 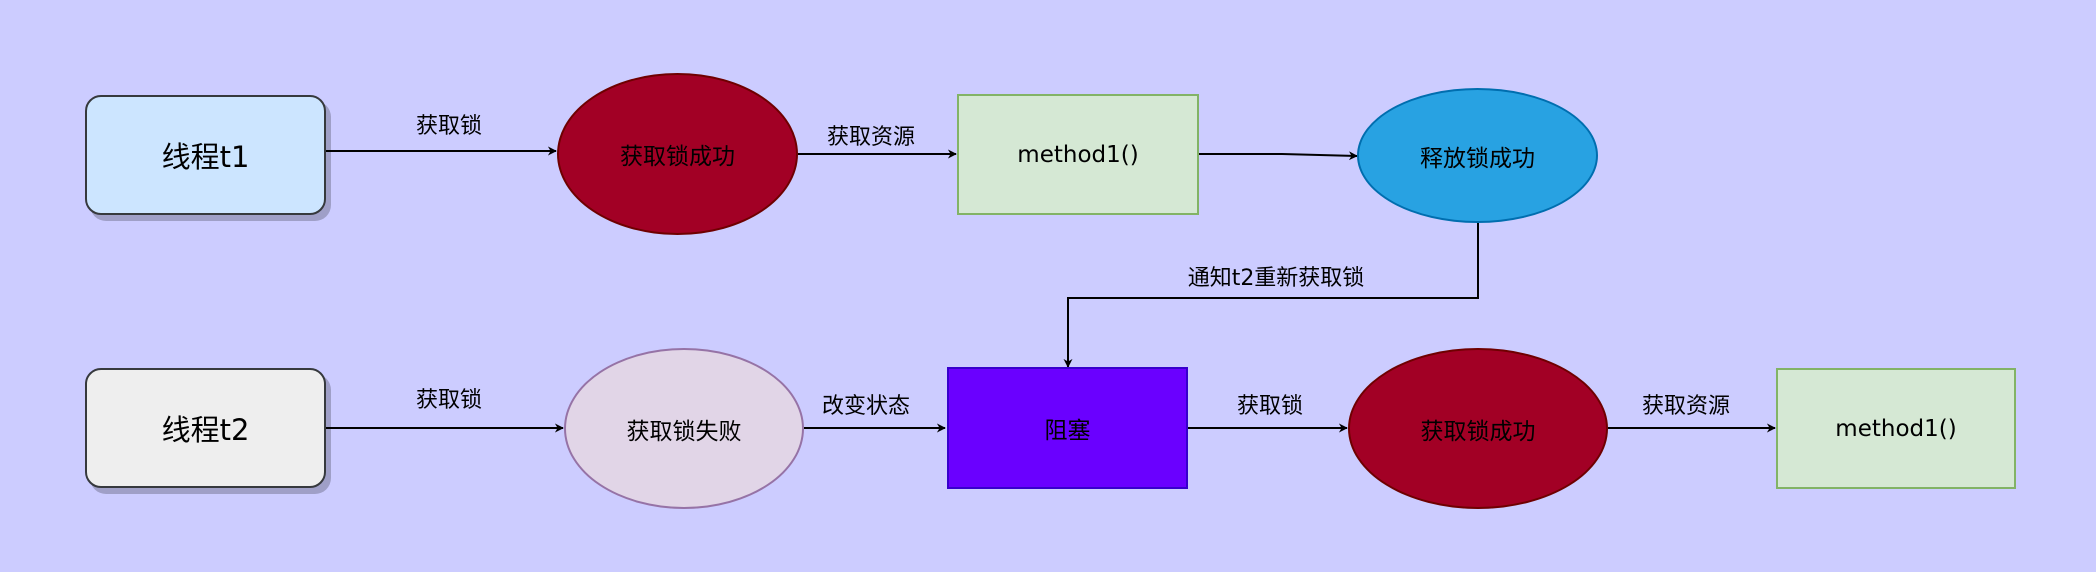 I want to click on edge-label-blocked-acquire: 获取锁, so click(x=1270, y=406).